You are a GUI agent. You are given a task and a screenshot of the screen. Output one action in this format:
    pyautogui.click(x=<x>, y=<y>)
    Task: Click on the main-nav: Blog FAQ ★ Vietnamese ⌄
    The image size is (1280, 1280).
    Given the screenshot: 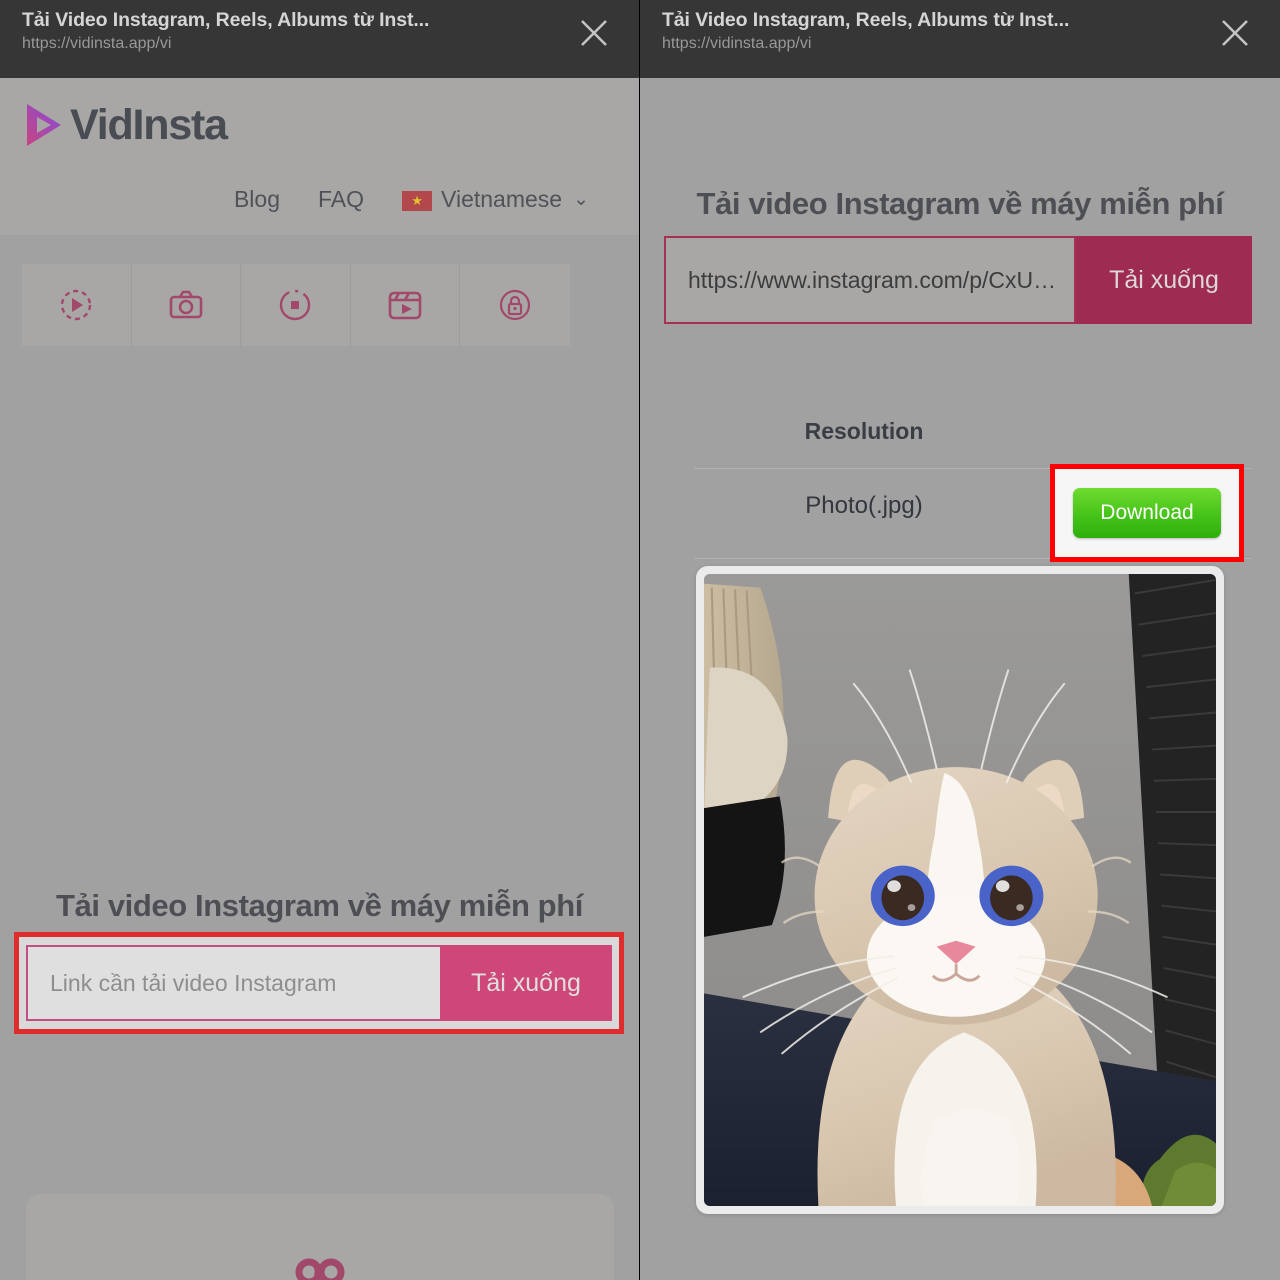 What is the action you would take?
    pyautogui.click(x=319, y=199)
    